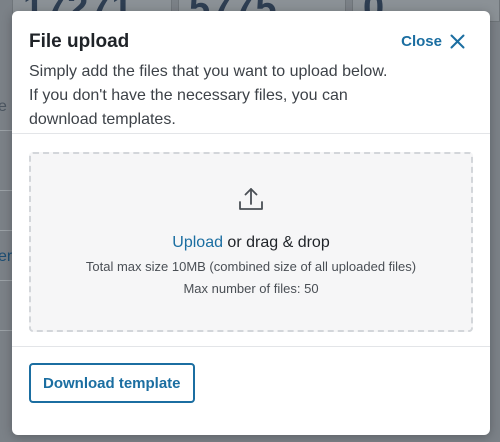 The height and width of the screenshot is (442, 500). What do you see at coordinates (3, 106) in the screenshot?
I see `background-text-fragment: e` at bounding box center [3, 106].